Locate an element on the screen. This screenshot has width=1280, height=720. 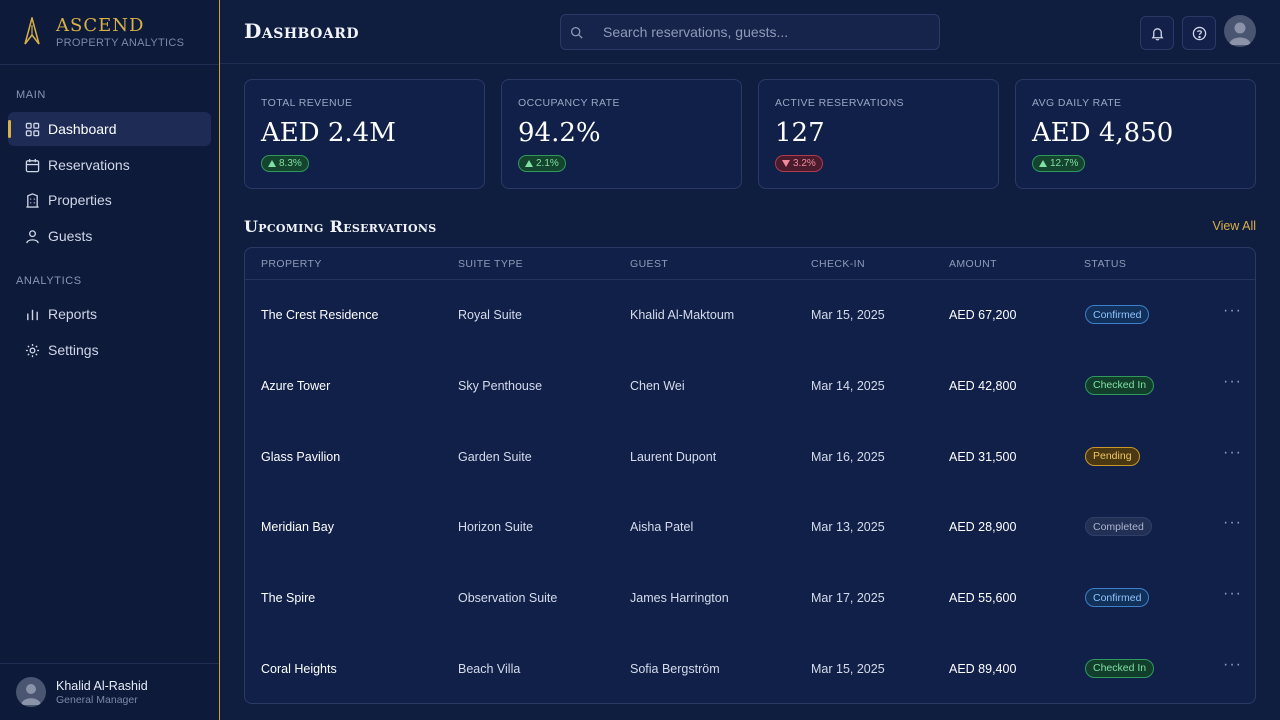
brand: ASCEND PROPERTY ANALYTICS is located at coordinates (109, 32).